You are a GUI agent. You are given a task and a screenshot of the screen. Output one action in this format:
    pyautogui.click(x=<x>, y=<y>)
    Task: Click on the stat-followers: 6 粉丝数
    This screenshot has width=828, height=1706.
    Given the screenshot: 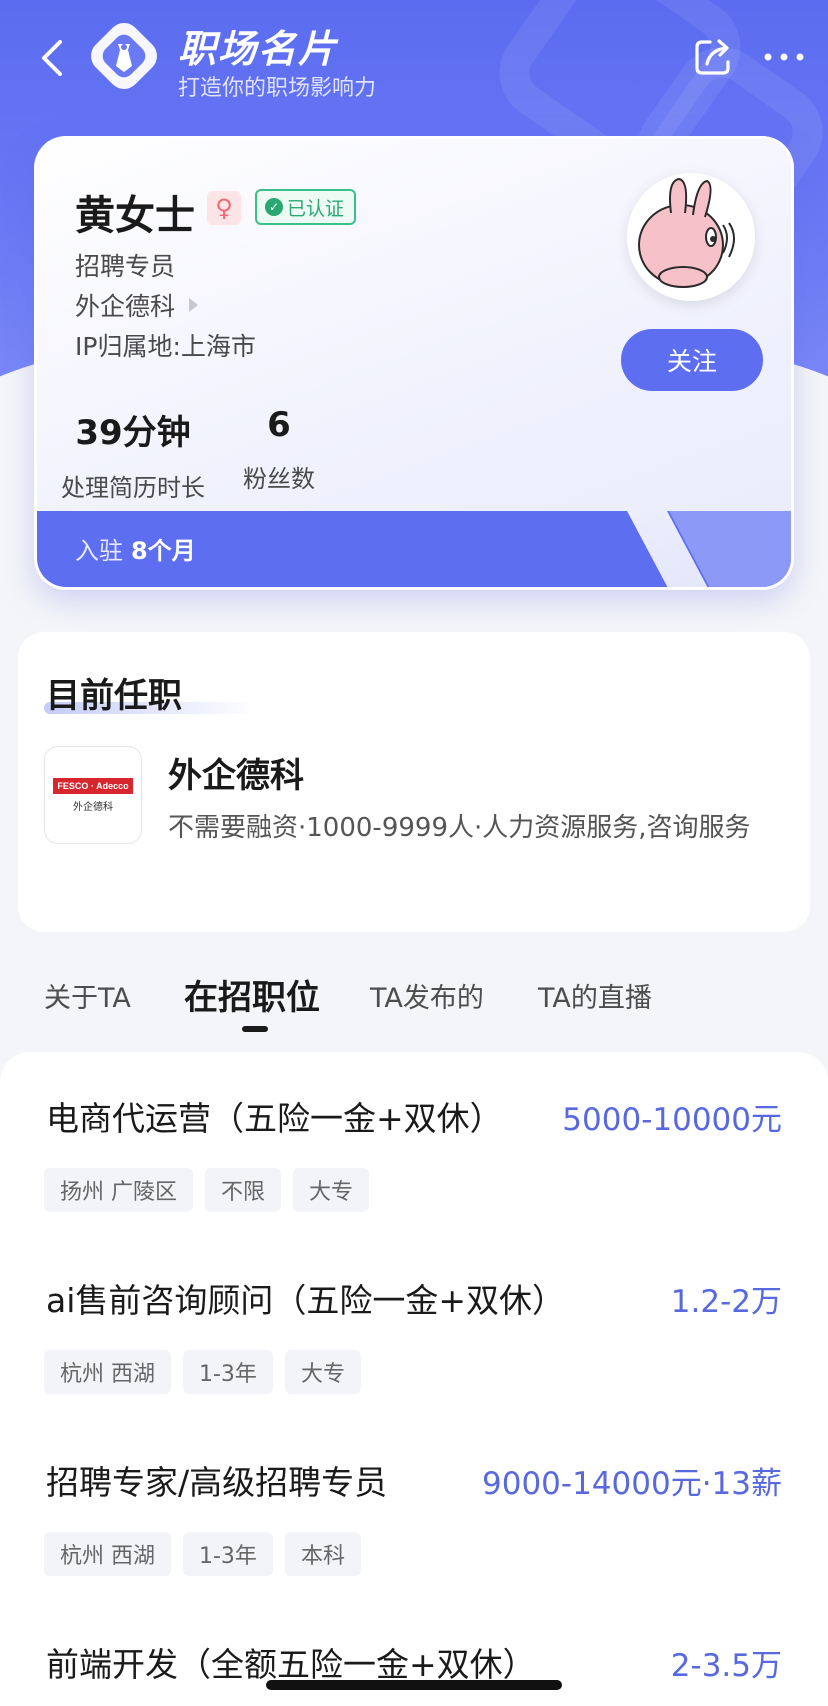 What is the action you would take?
    pyautogui.click(x=279, y=449)
    